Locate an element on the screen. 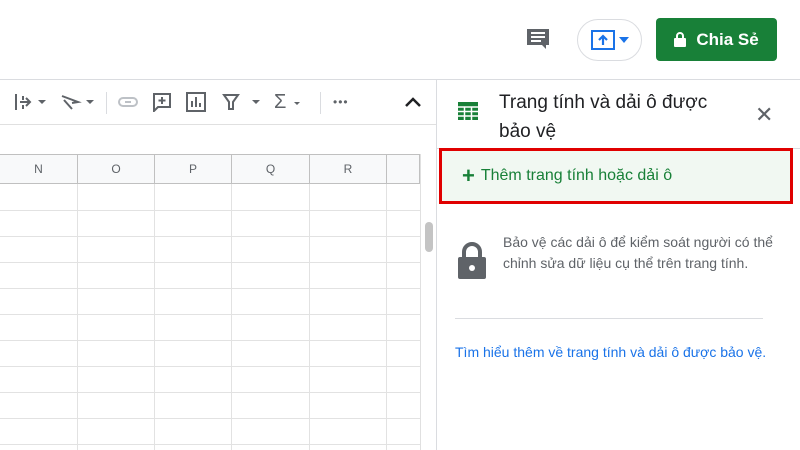 The width and height of the screenshot is (800, 450). link-icon is located at coordinates (128, 102).